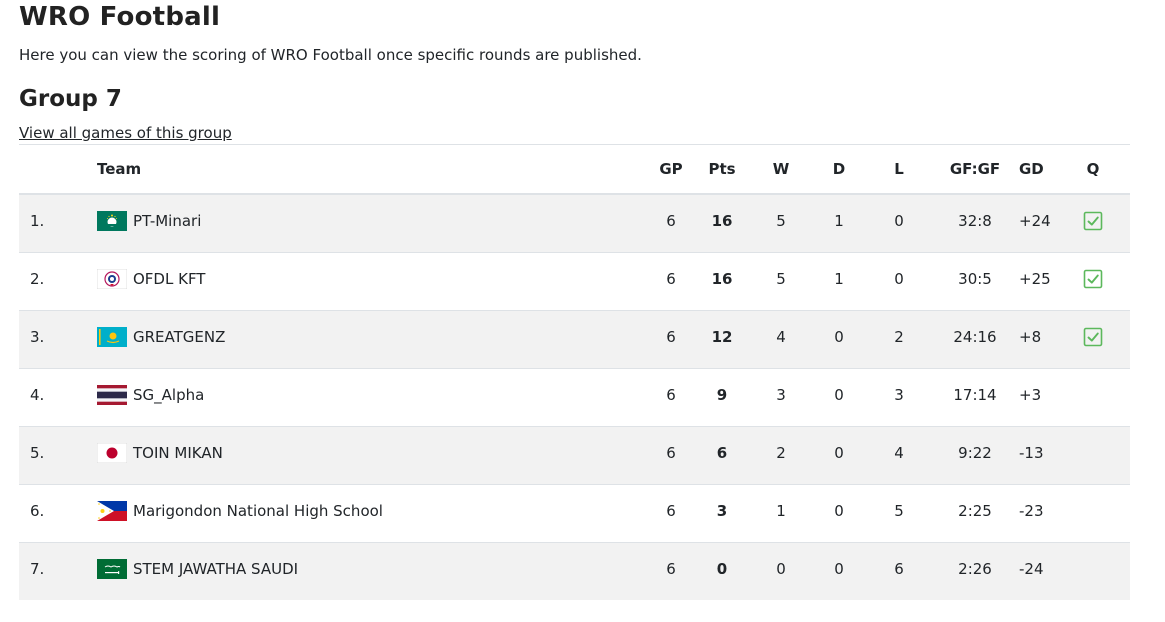 This screenshot has height=622, width=1165. Describe the element at coordinates (258, 511) in the screenshot. I see `team-name: Marigondon National High School` at that location.